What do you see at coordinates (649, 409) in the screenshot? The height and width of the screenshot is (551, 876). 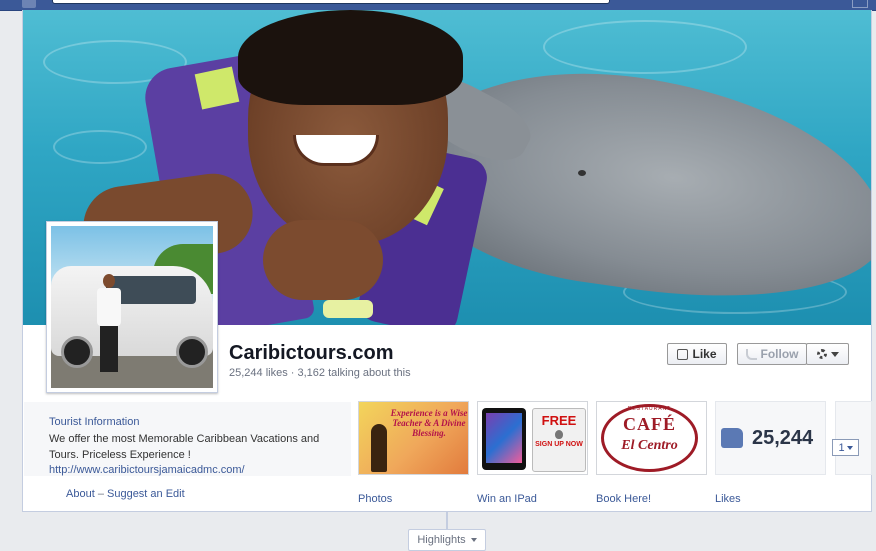 I see `cafe-restaurant-text: RESTAURANT` at bounding box center [649, 409].